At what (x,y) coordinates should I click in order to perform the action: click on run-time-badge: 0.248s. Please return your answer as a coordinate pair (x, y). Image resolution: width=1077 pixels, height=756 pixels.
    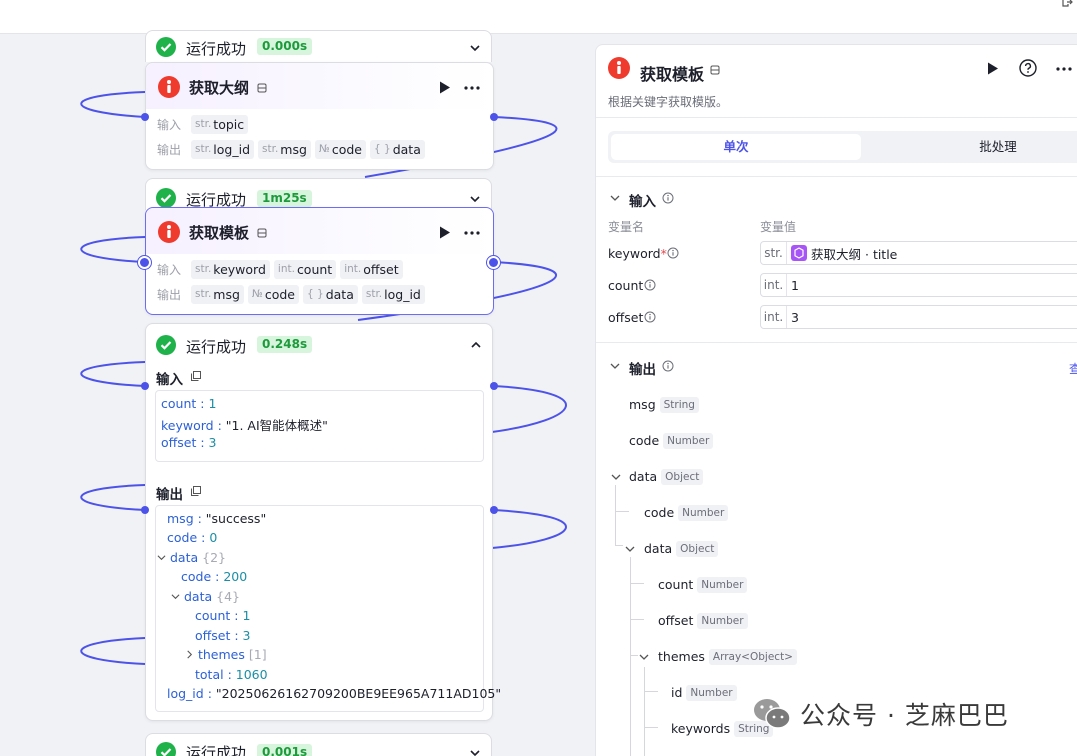
    Looking at the image, I should click on (285, 344).